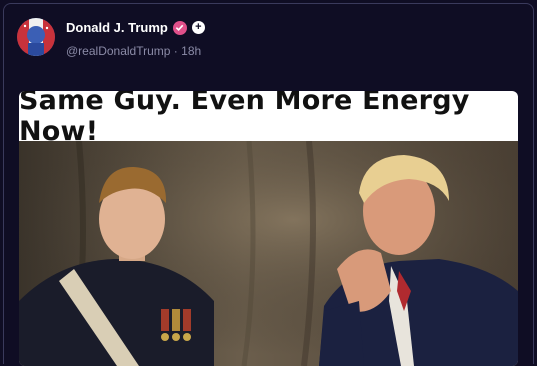 The width and height of the screenshot is (537, 366). What do you see at coordinates (198, 27) in the screenshot?
I see `plus-icon: +` at bounding box center [198, 27].